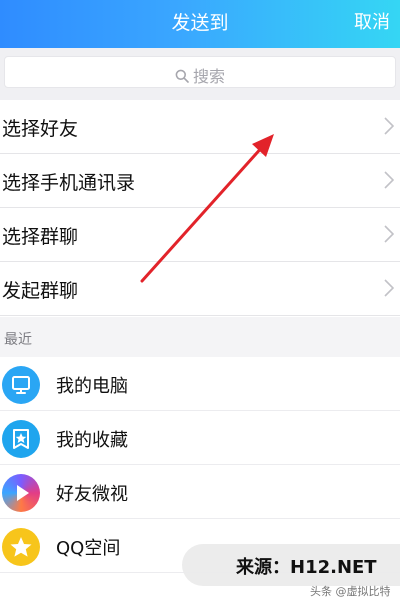  What do you see at coordinates (21, 439) in the screenshot?
I see `favorites-icon` at bounding box center [21, 439].